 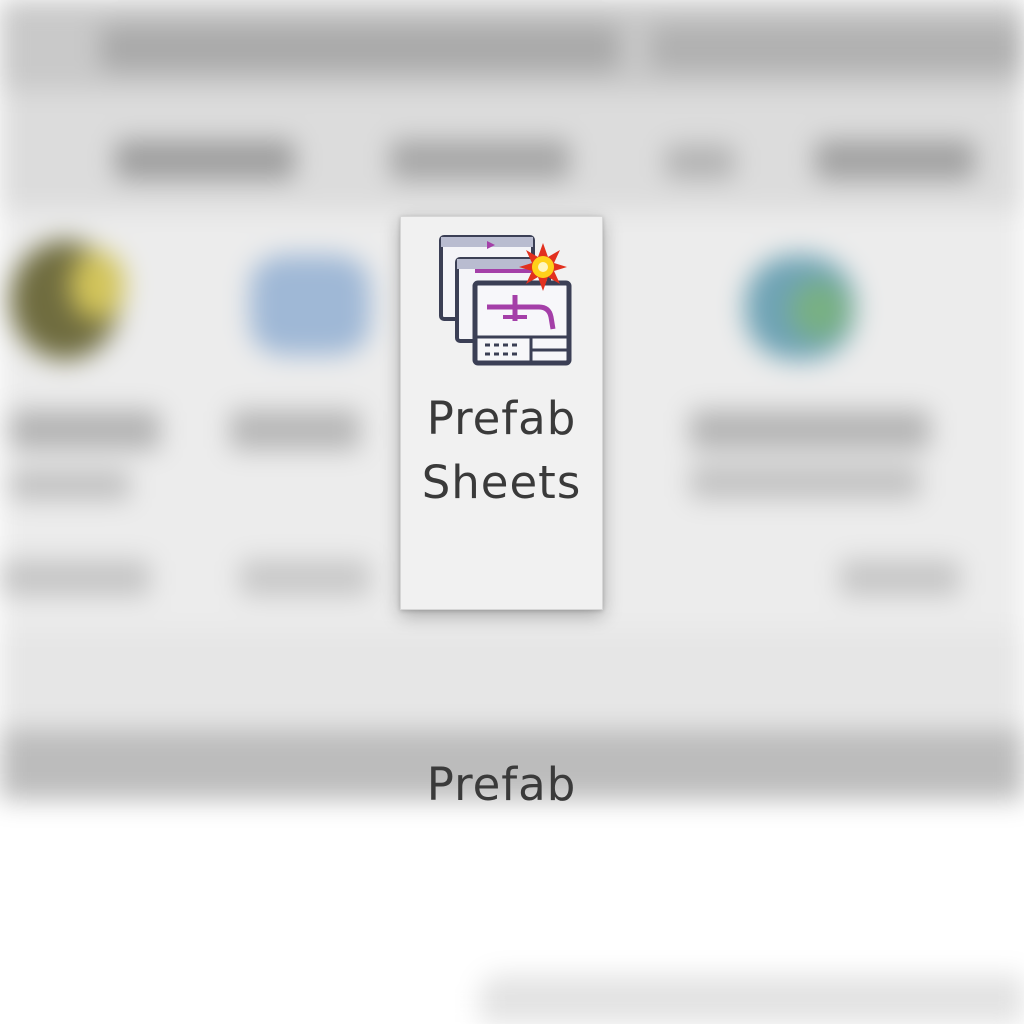 I want to click on prefab-sheets-label: Prefab Sheets, so click(x=501, y=451).